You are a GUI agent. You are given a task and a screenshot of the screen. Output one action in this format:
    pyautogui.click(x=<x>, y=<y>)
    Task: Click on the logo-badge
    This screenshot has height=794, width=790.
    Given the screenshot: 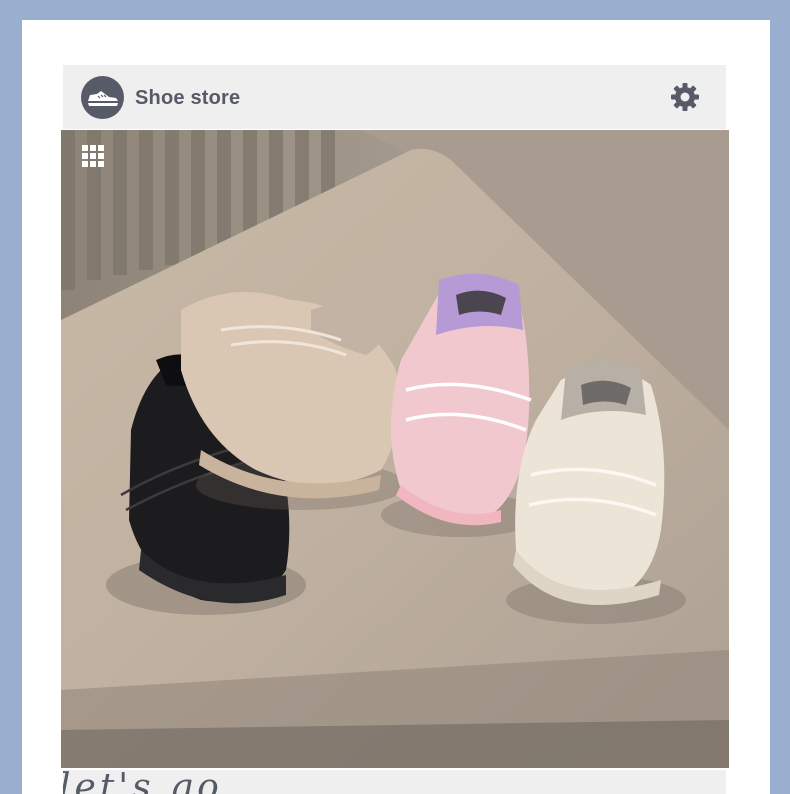 What is the action you would take?
    pyautogui.click(x=102, y=97)
    